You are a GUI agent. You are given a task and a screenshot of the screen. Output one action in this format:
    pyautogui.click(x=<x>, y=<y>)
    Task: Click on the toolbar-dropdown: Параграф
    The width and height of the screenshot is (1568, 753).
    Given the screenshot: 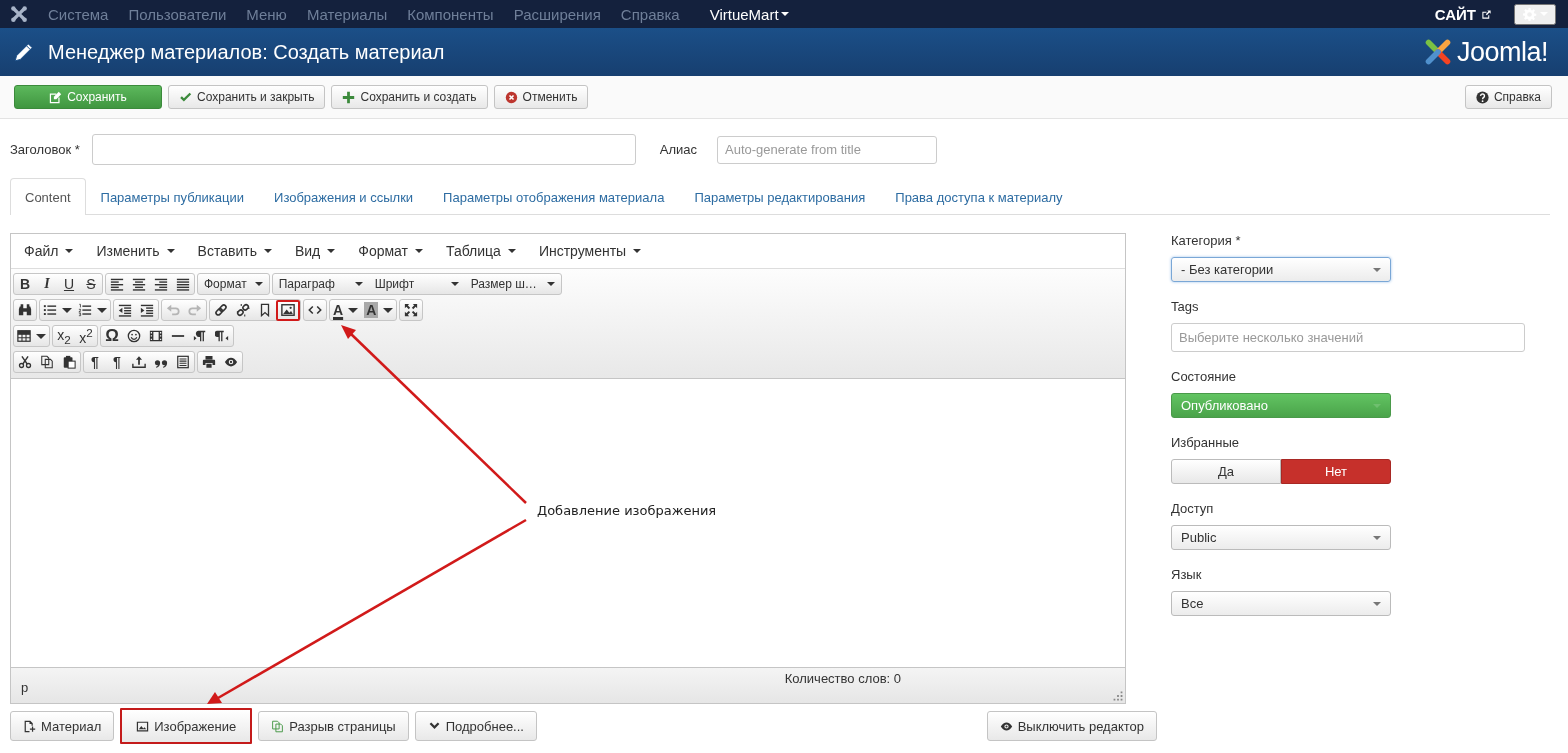 What is the action you would take?
    pyautogui.click(x=320, y=284)
    